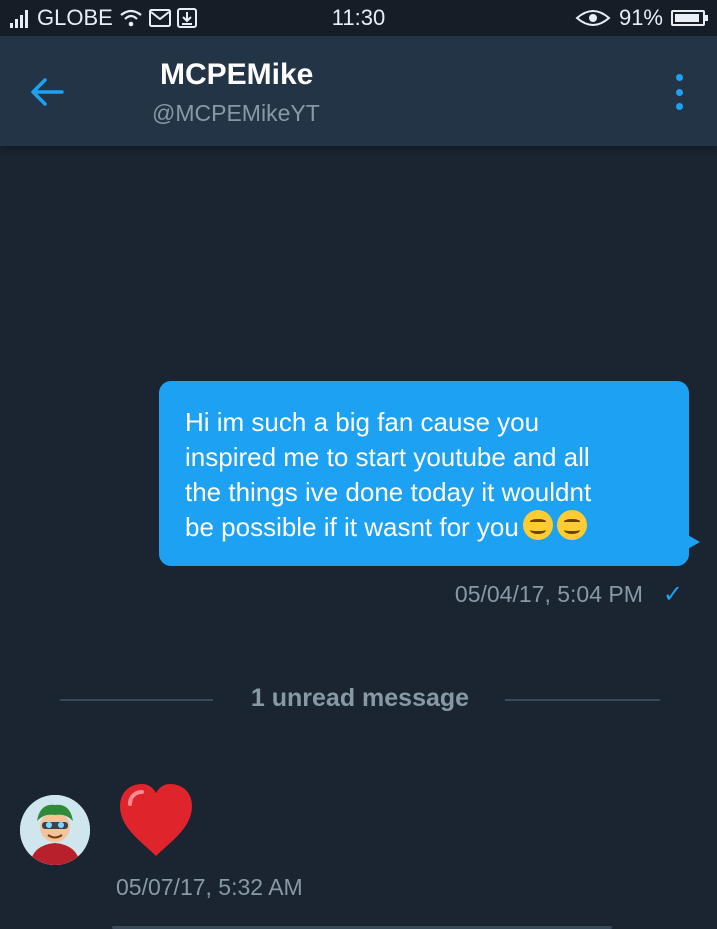 The height and width of the screenshot is (929, 717). What do you see at coordinates (548, 594) in the screenshot?
I see `message-timestamp: 05/04/17, 5:04 PM` at bounding box center [548, 594].